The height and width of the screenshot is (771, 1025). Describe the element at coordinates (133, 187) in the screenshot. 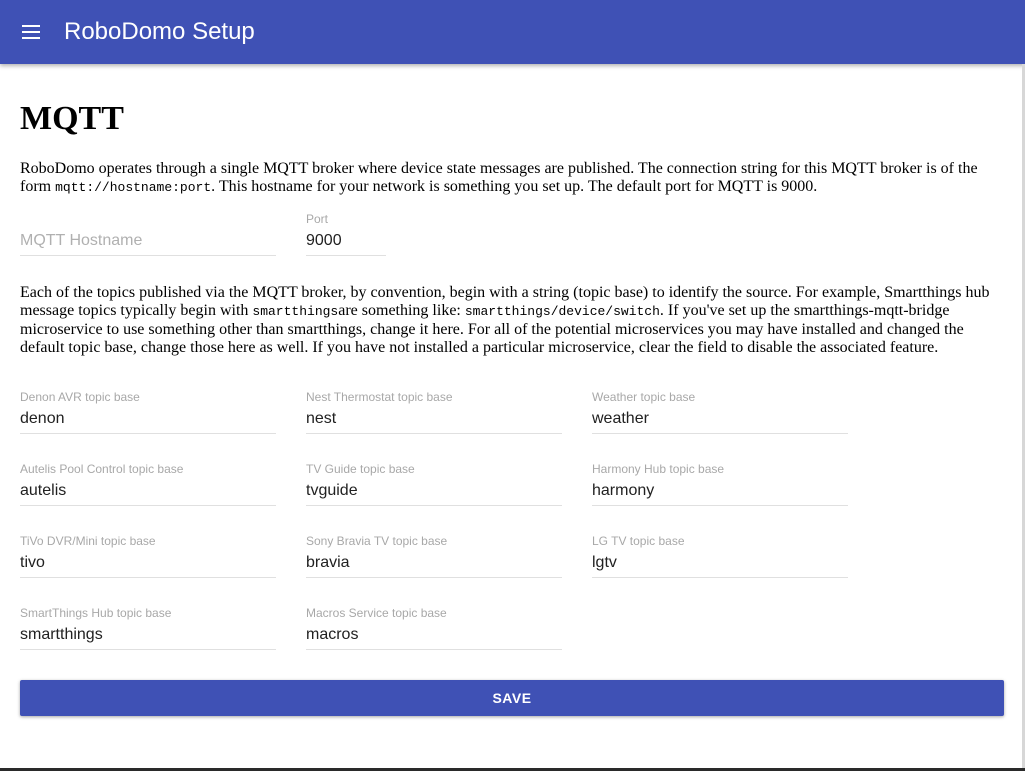

I see `connection-string-code: mqtt://hostname:port` at that location.